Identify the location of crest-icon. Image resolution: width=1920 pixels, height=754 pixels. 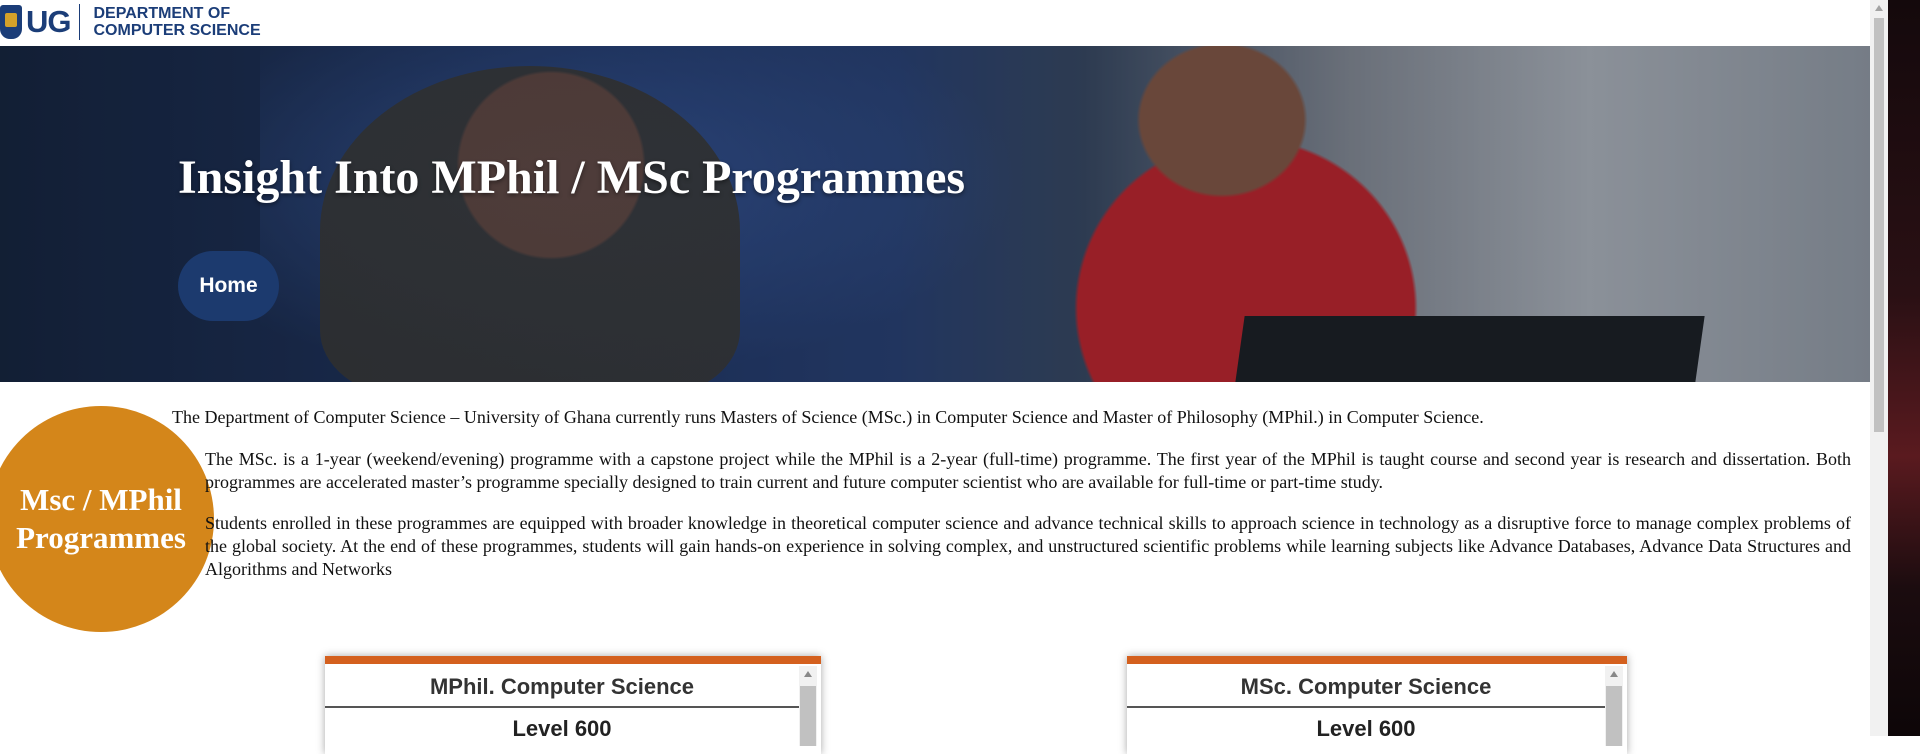
(11, 22).